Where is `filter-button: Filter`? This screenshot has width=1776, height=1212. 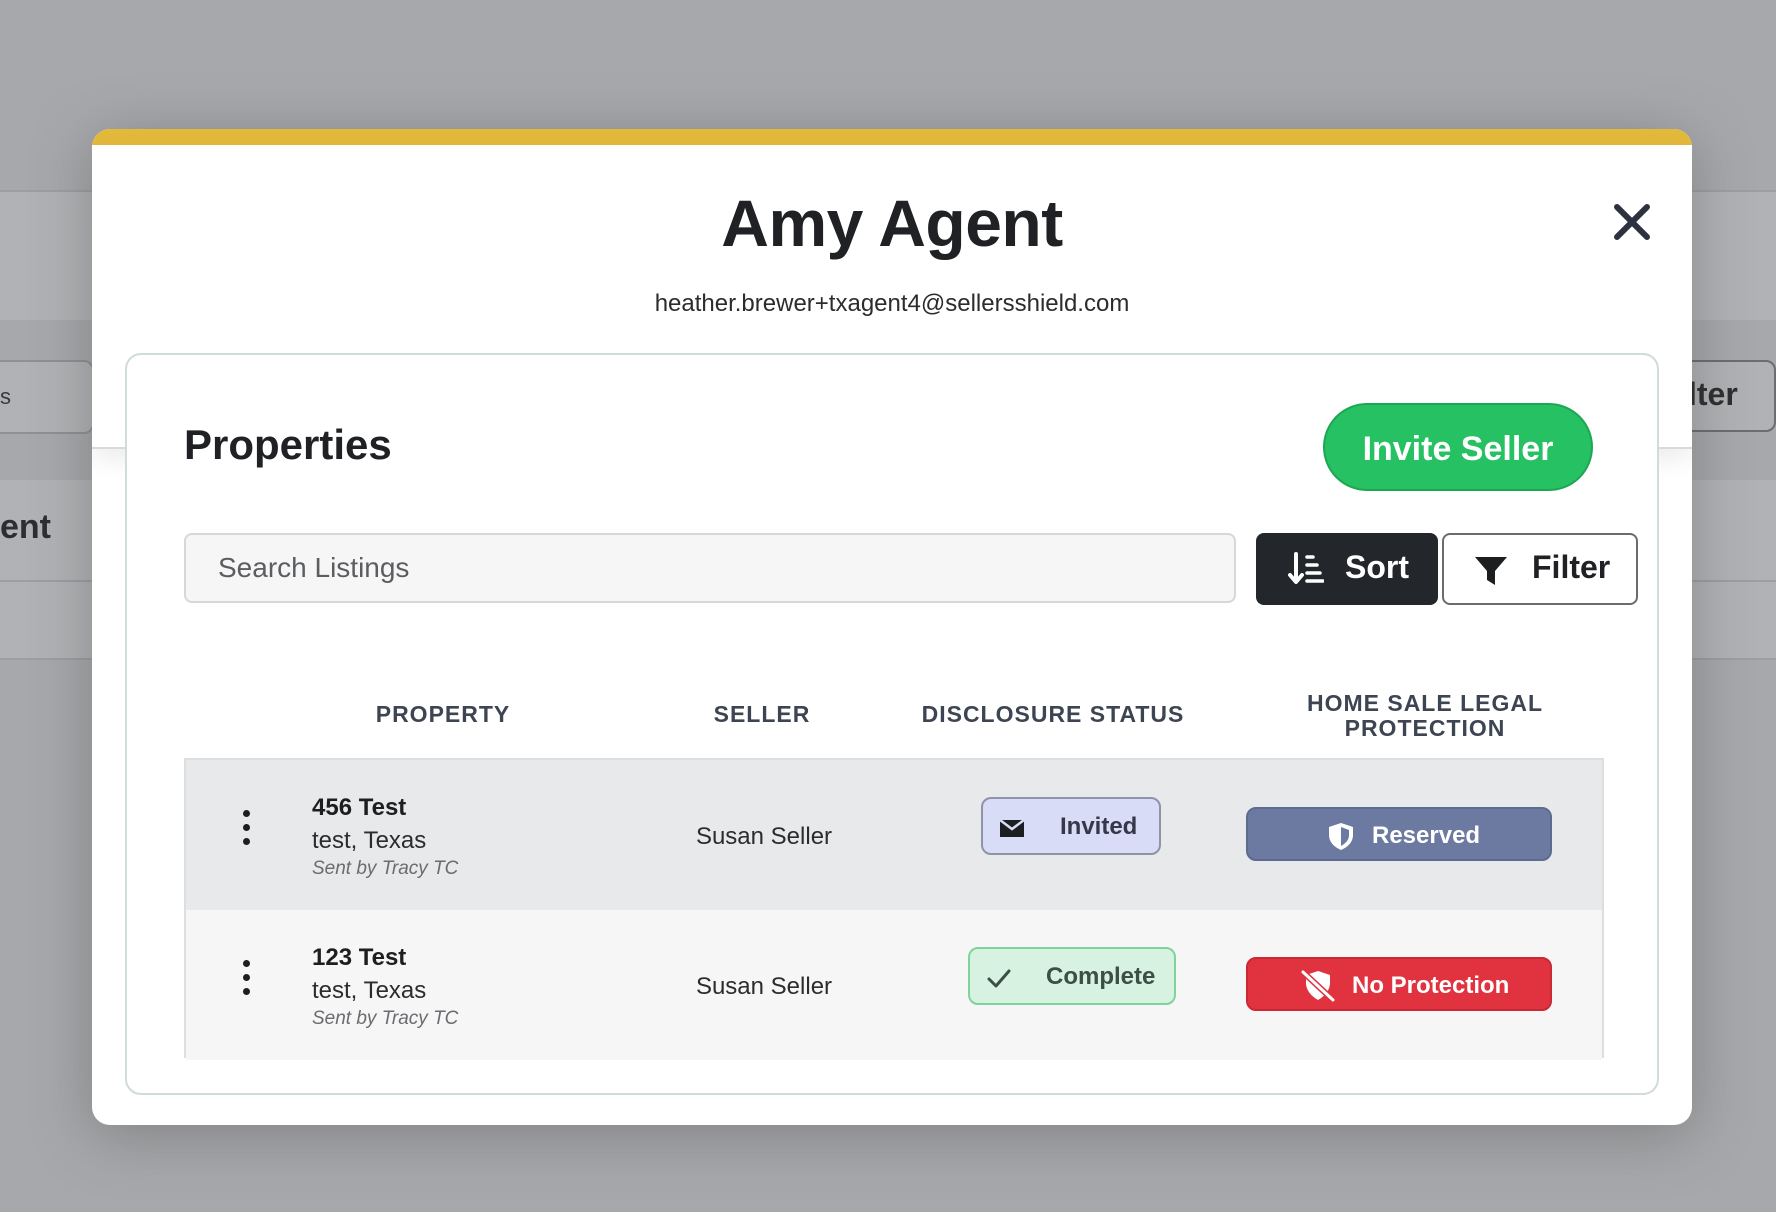
filter-button: Filter is located at coordinates (1540, 569).